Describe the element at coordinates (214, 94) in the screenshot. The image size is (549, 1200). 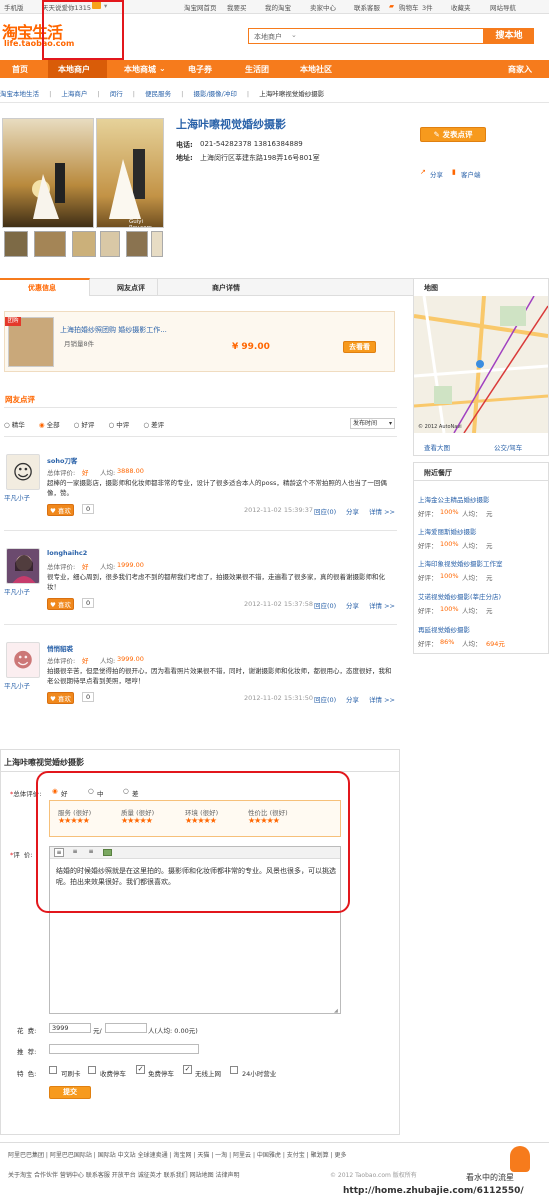
I see `breadcrumb-item: 摄影/摄像/冲印` at that location.